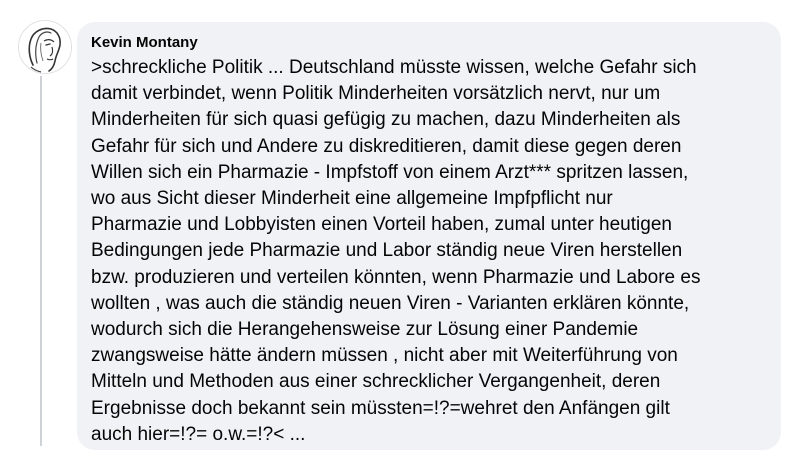 This screenshot has height=450, width=799. I want to click on comment-author: Kevin Montany, so click(429, 43).